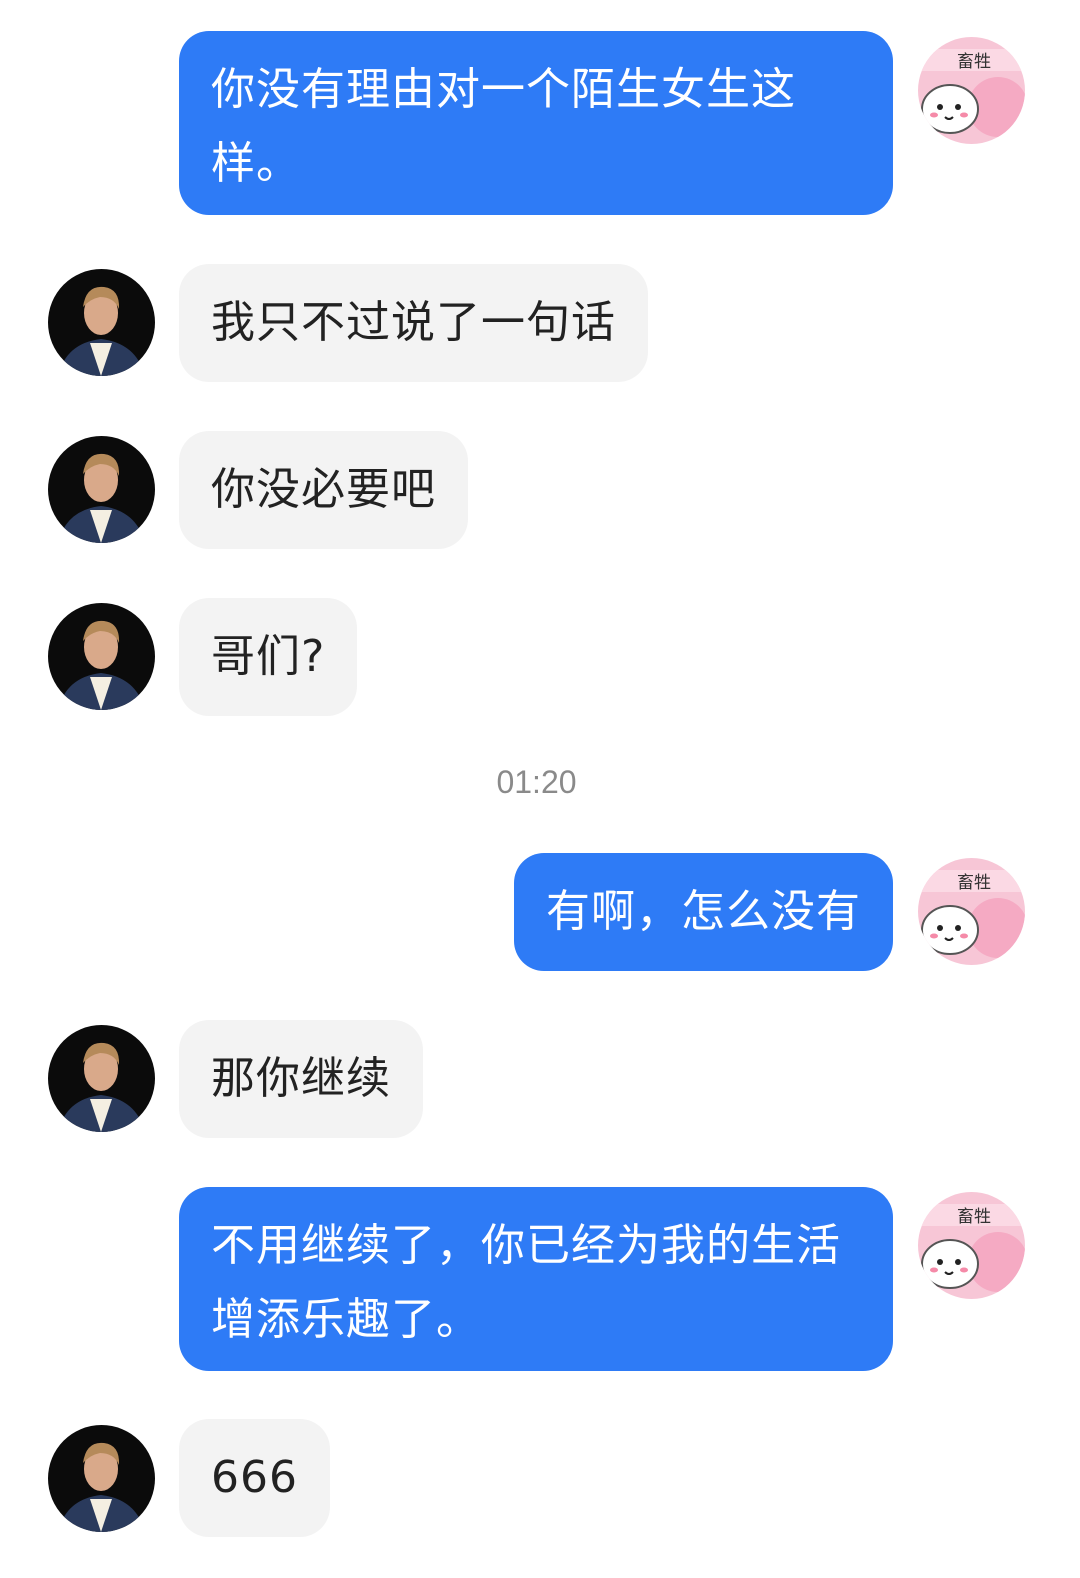 The width and height of the screenshot is (1080, 1578). I want to click on message-bubble-outgoing: 不用继续了，你已经为我的生活增添乐趣了。, so click(536, 1279).